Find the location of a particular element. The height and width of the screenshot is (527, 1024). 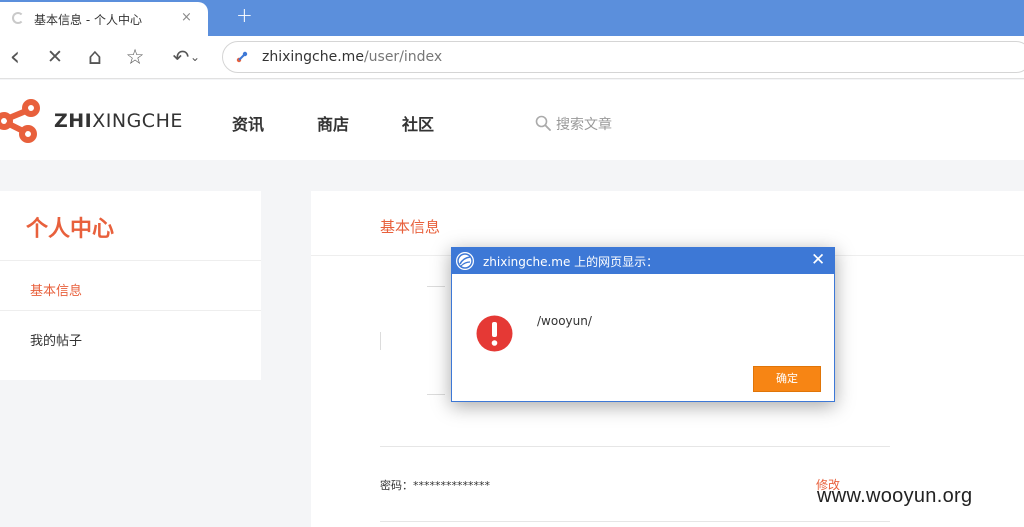

password-field-label: 密码：************** is located at coordinates (435, 485).